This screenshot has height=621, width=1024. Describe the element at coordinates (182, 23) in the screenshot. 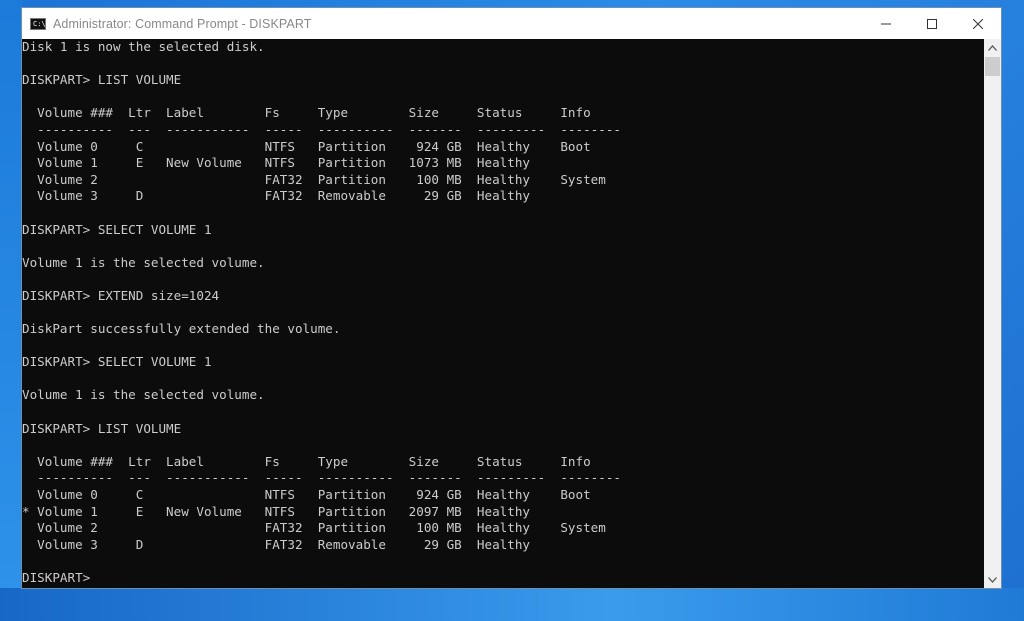

I see `window-title: Administrator: Command Prompt - DISKPART` at that location.